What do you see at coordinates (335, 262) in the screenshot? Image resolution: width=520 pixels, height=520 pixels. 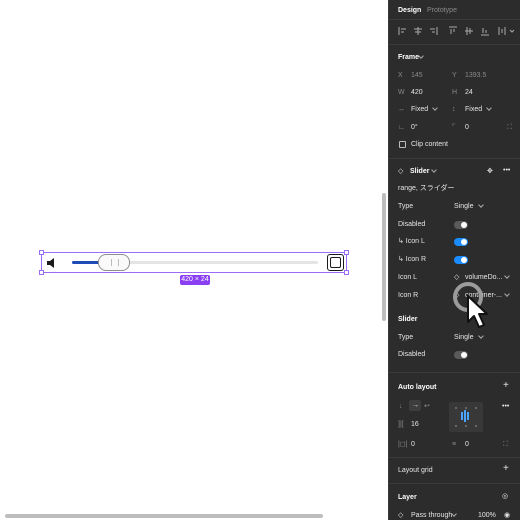 I see `container-icon` at bounding box center [335, 262].